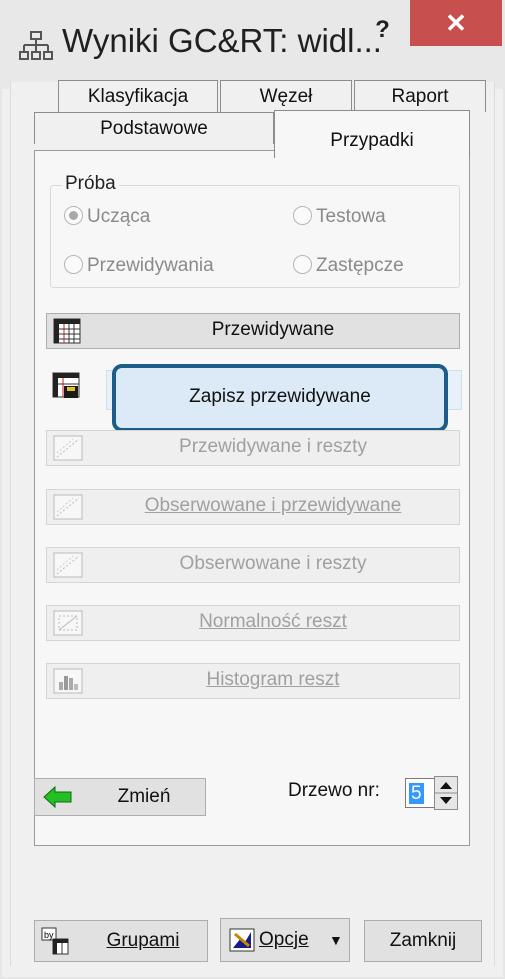 The image size is (505, 979). I want to click on radio-przewidywania-label: Przewidywania, so click(150, 265).